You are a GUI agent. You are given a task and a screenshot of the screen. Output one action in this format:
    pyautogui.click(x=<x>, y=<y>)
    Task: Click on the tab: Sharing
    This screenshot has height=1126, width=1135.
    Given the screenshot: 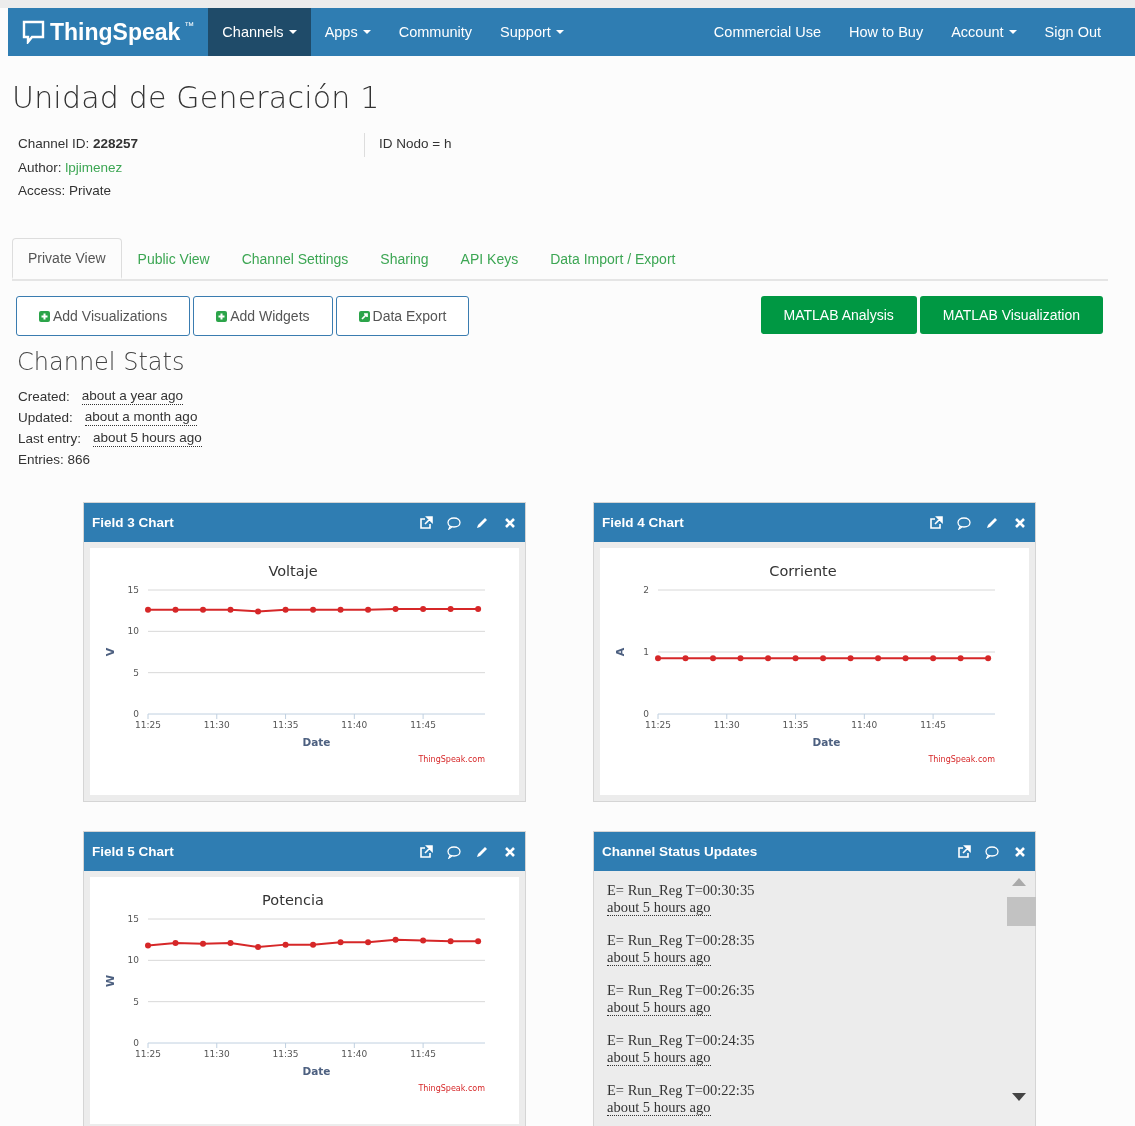 What is the action you would take?
    pyautogui.click(x=404, y=258)
    